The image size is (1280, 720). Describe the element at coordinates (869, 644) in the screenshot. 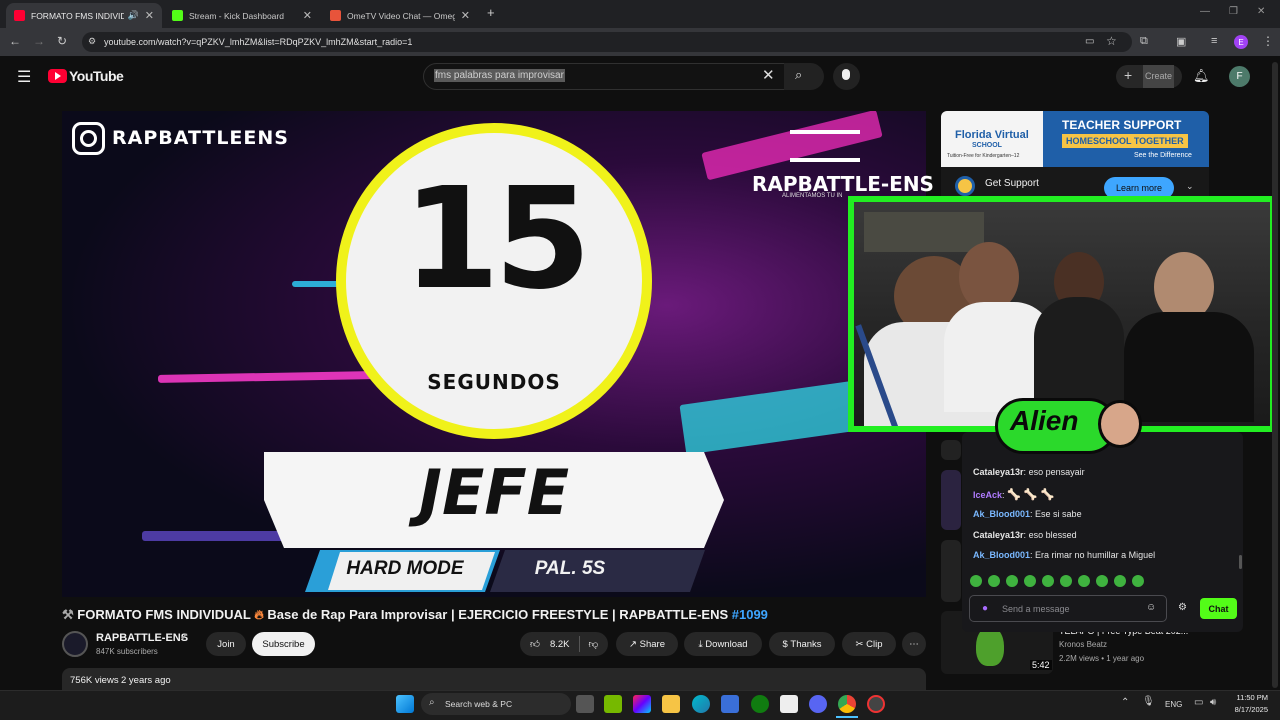

I see `clip-button: ✂ Clip` at that location.